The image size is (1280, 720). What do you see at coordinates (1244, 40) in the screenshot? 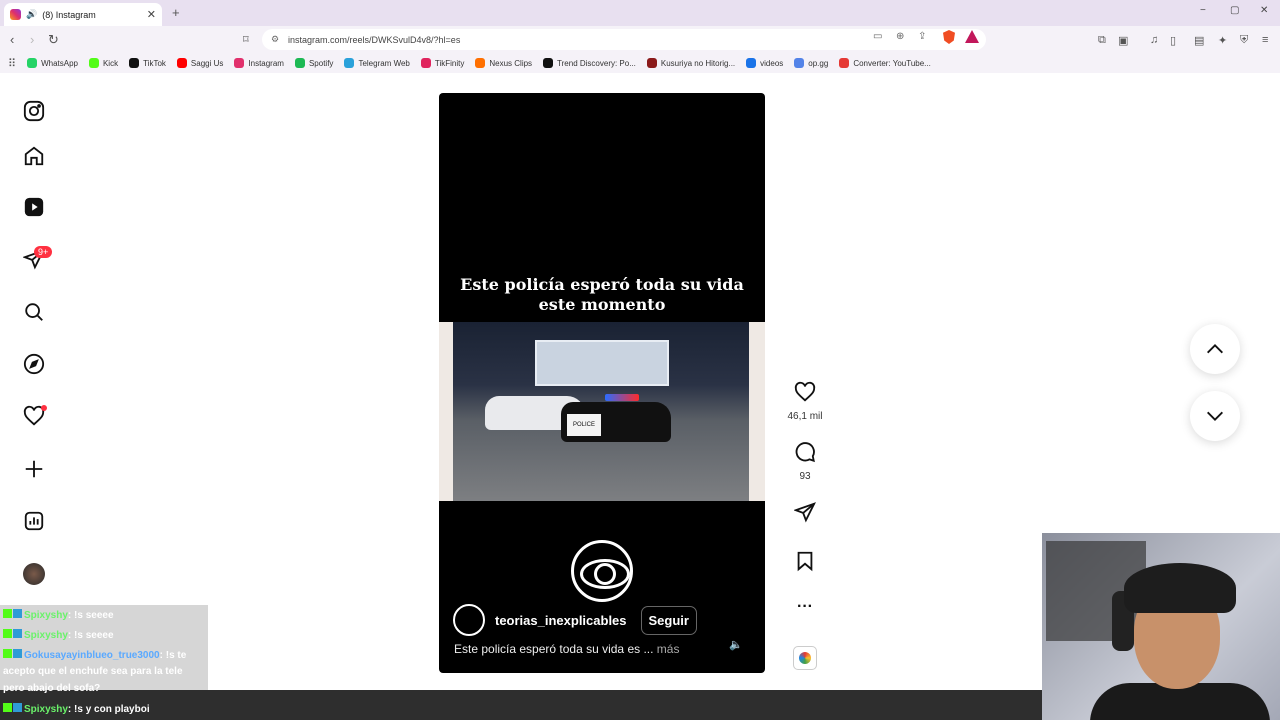
I see `vpn-icon: ⛨` at bounding box center [1244, 40].